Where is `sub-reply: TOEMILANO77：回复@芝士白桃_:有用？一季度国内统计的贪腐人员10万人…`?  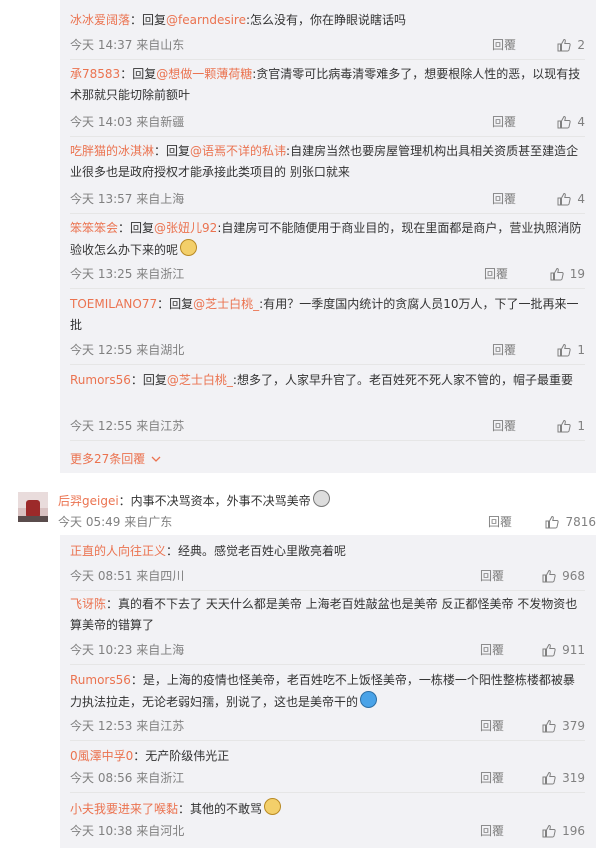 sub-reply: TOEMILANO77：回复@芝士白桃_:有用？一季度国内统计的贪腐人员10万人… is located at coordinates (327, 325).